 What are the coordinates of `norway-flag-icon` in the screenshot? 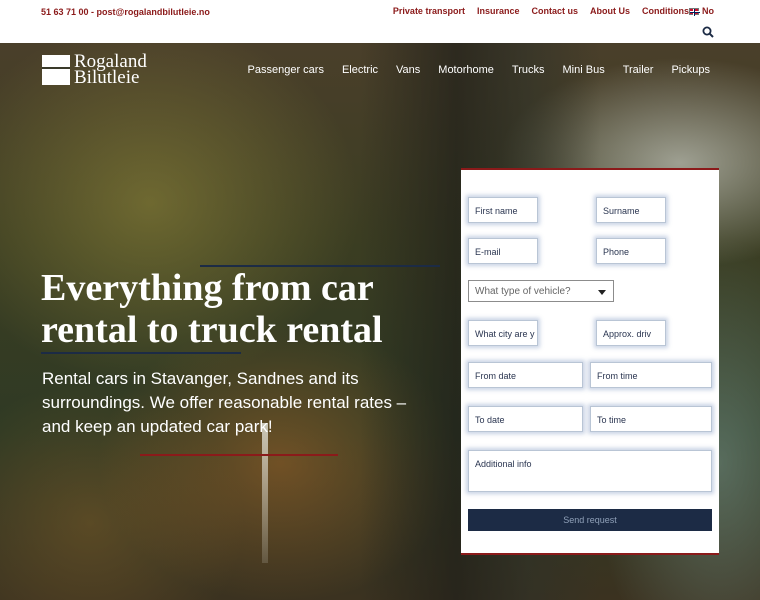 It's located at (694, 11).